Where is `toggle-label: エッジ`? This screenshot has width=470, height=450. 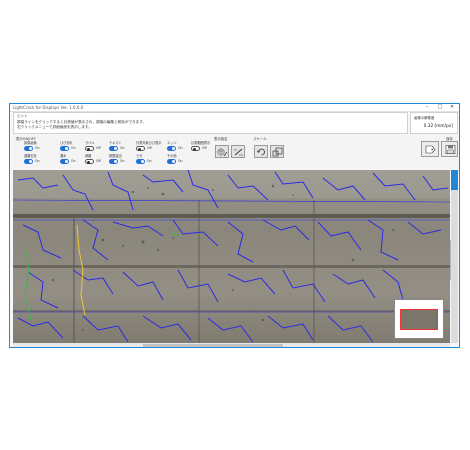
toggle-label: エッジ is located at coordinates (172, 143).